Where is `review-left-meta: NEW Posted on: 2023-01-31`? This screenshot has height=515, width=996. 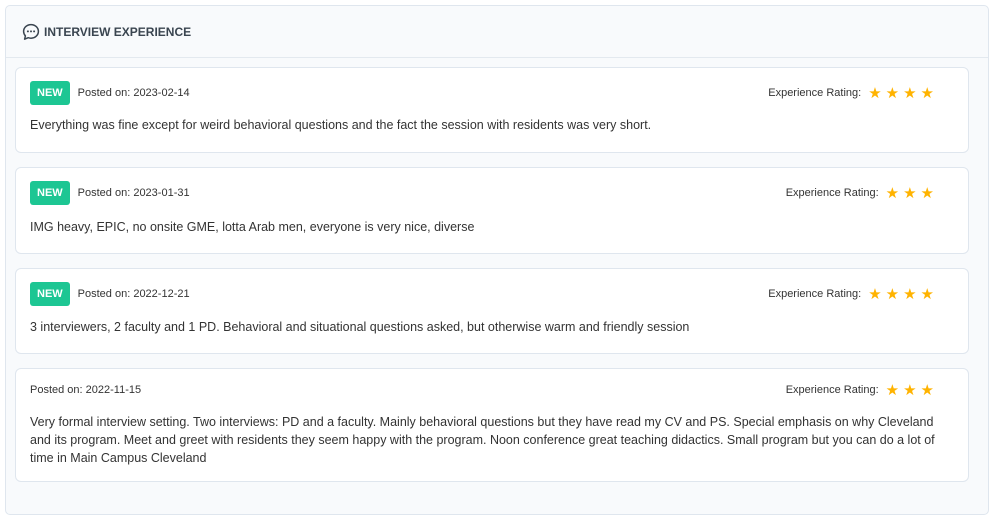 review-left-meta: NEW Posted on: 2023-01-31 is located at coordinates (110, 193).